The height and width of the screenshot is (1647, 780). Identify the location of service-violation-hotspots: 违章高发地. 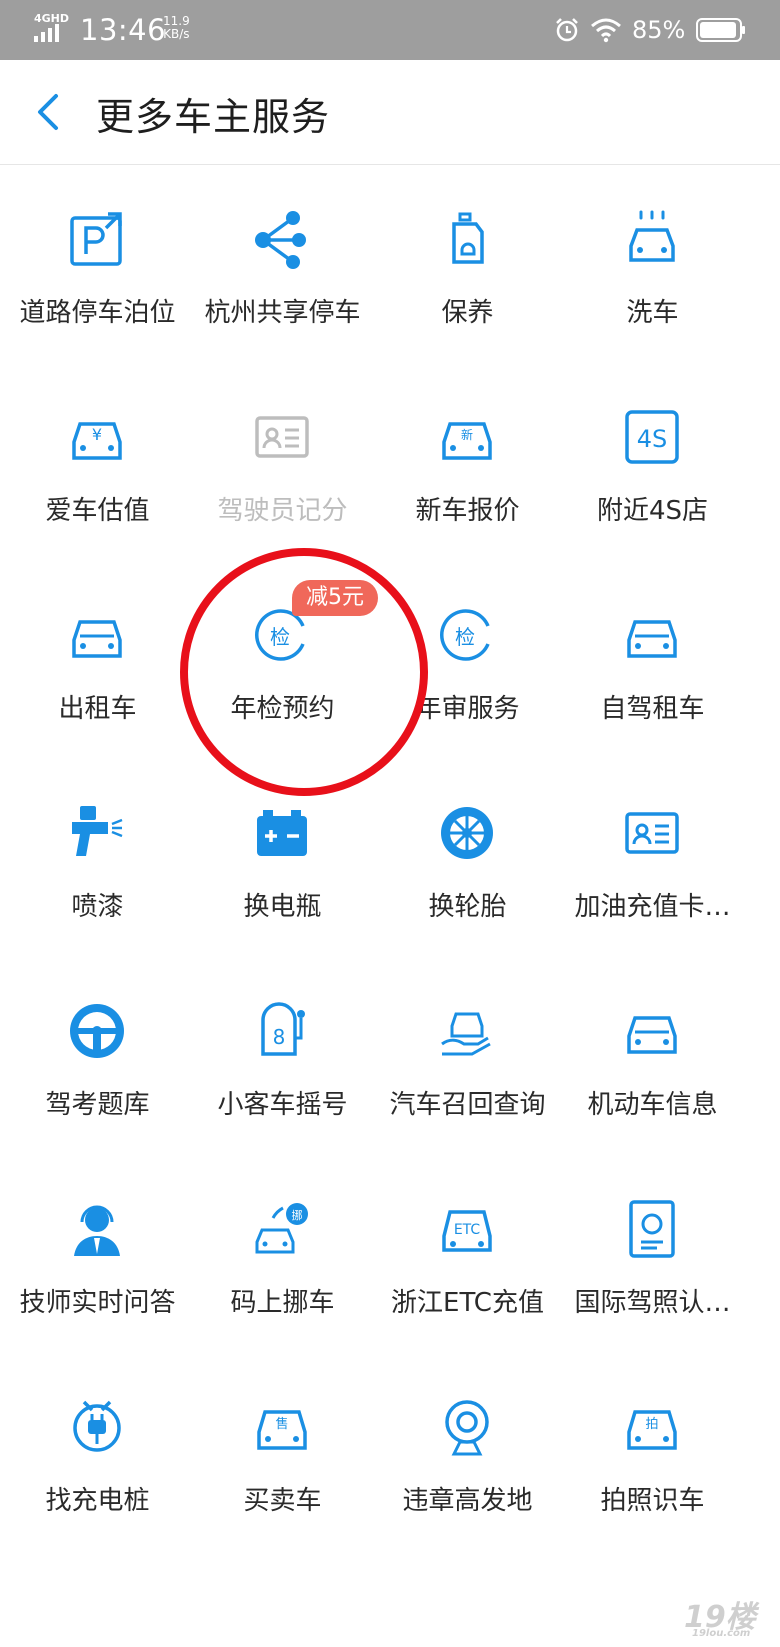
(467, 1456).